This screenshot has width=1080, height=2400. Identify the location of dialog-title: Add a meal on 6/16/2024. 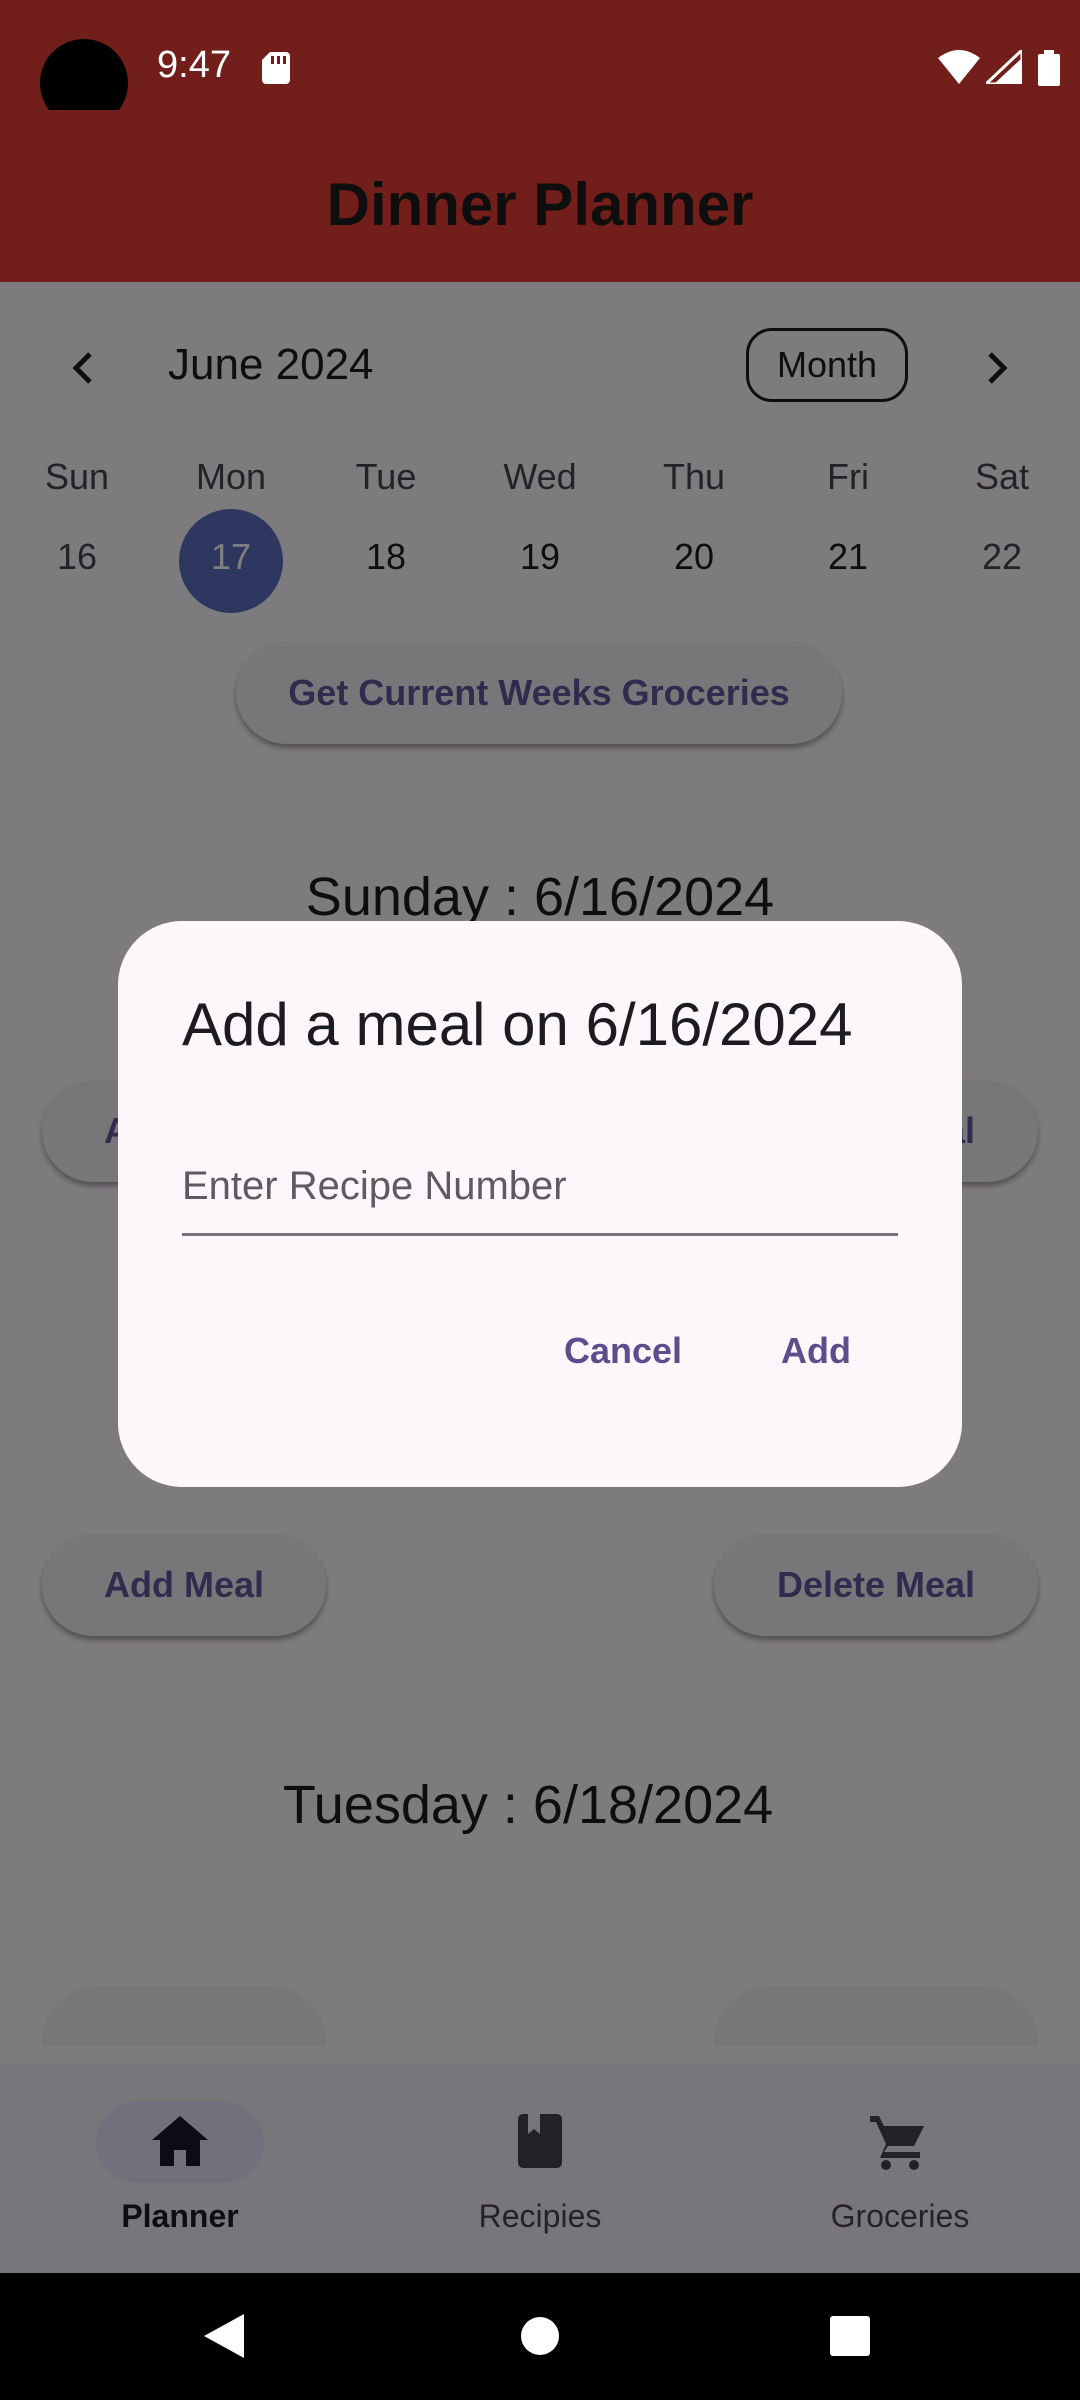
(517, 1024).